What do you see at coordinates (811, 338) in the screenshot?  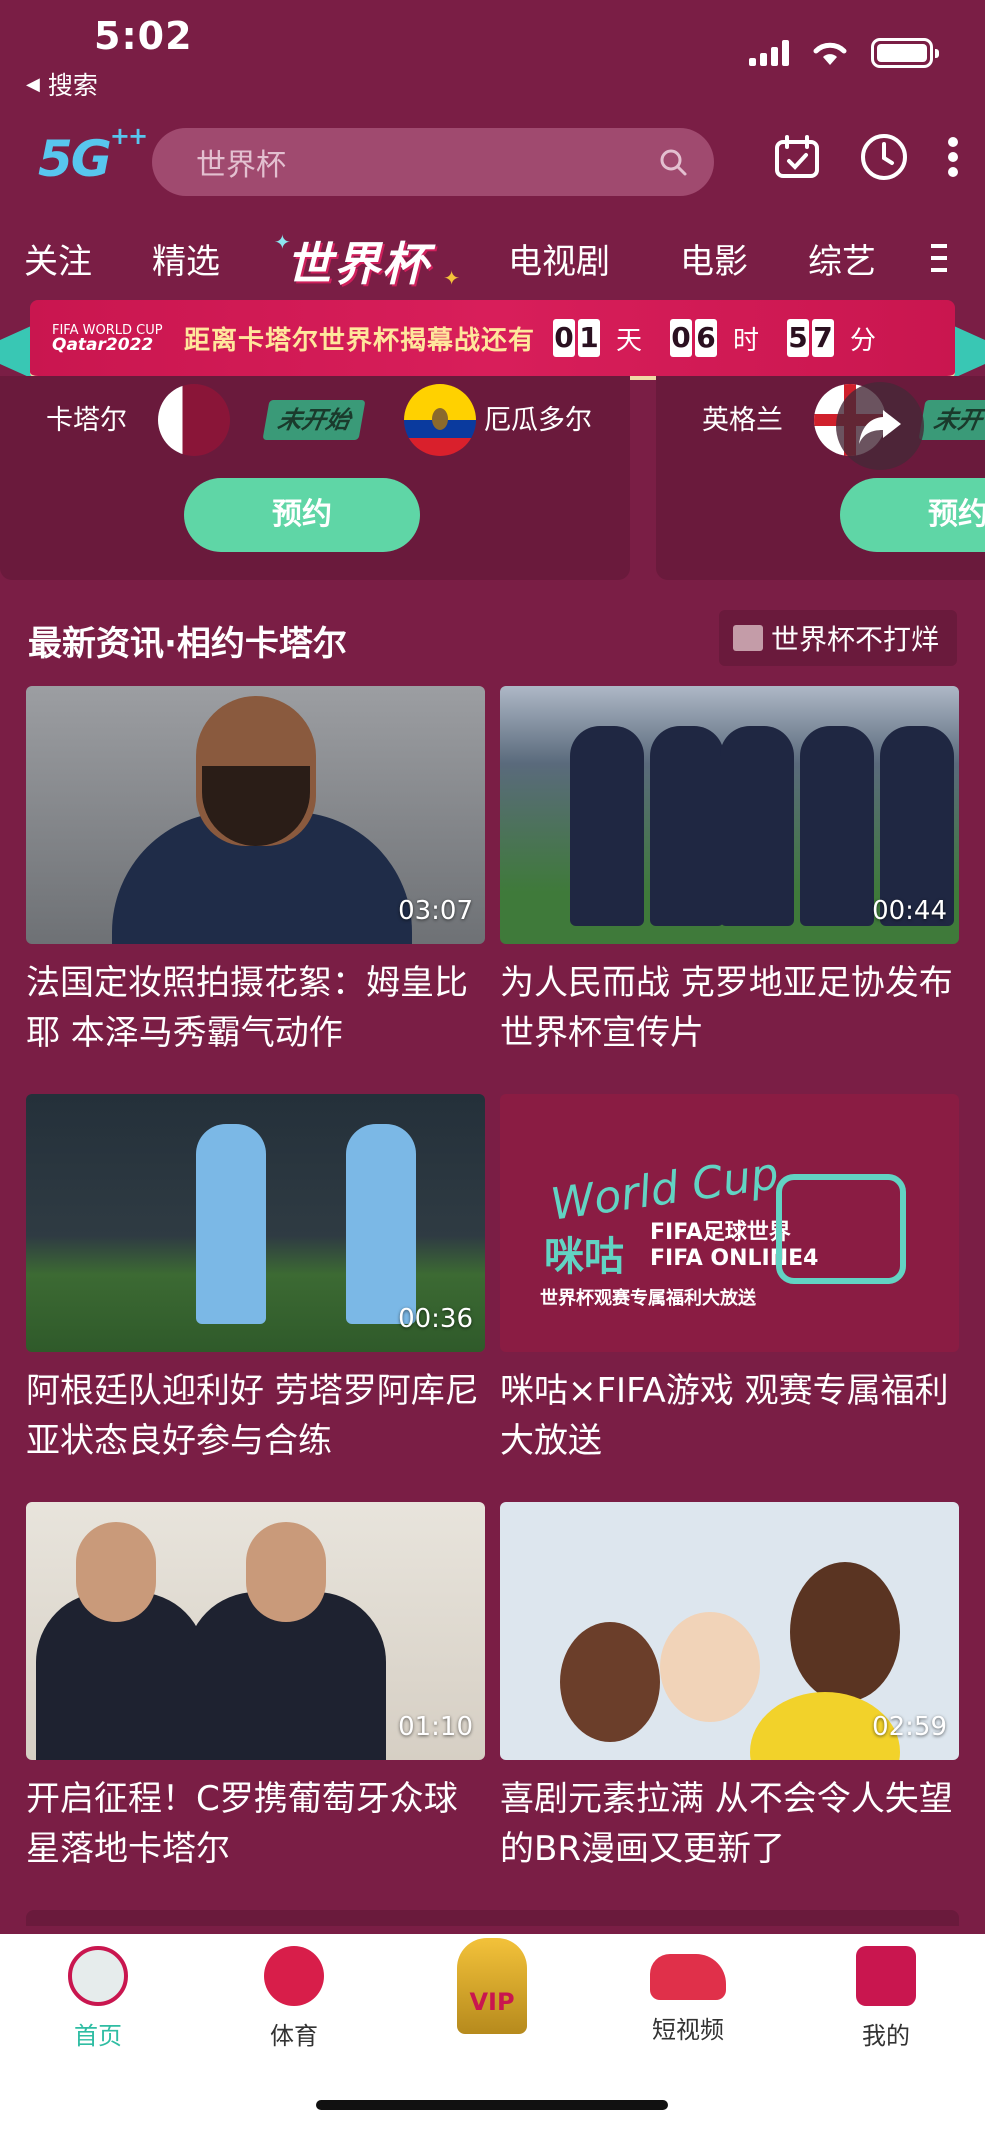 I see `countdown-minutes: 57` at bounding box center [811, 338].